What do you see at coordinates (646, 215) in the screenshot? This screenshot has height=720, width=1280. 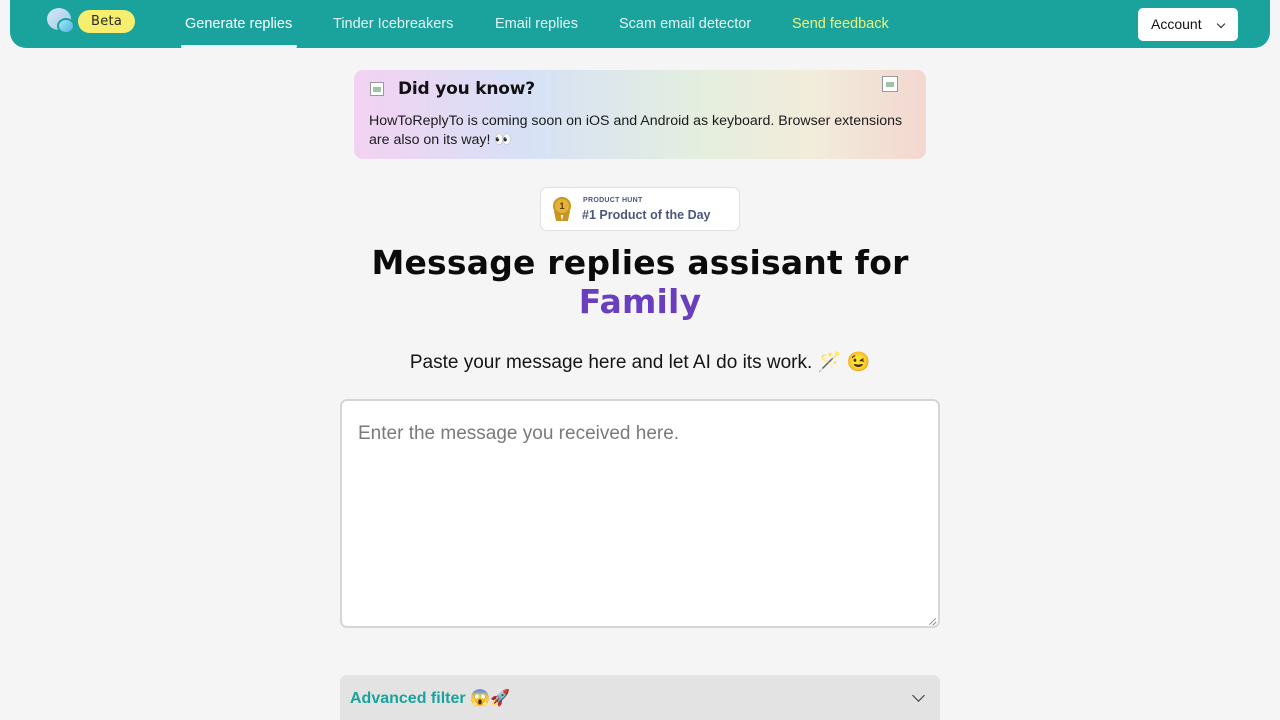 I see `badge-title: #1 Product of the Day` at bounding box center [646, 215].